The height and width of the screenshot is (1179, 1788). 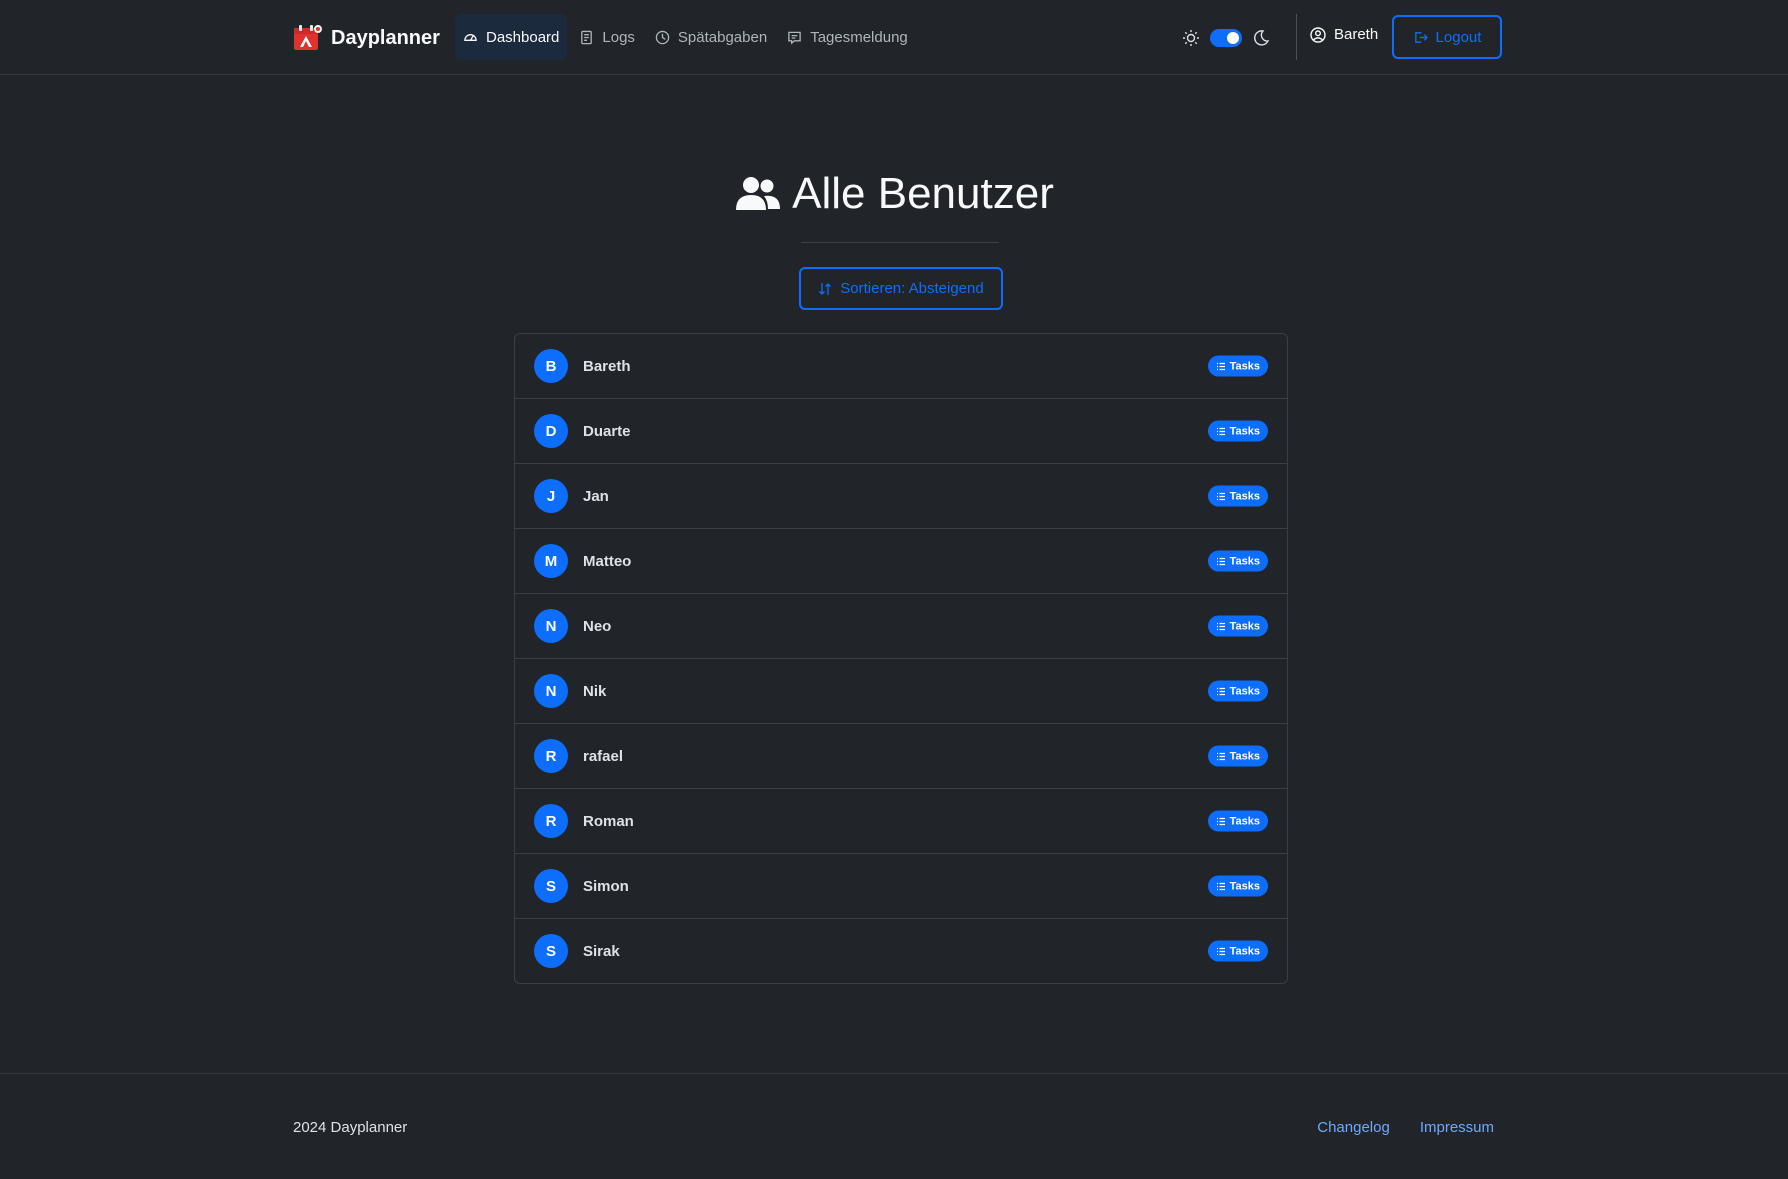 What do you see at coordinates (1262, 38) in the screenshot?
I see `moon-icon` at bounding box center [1262, 38].